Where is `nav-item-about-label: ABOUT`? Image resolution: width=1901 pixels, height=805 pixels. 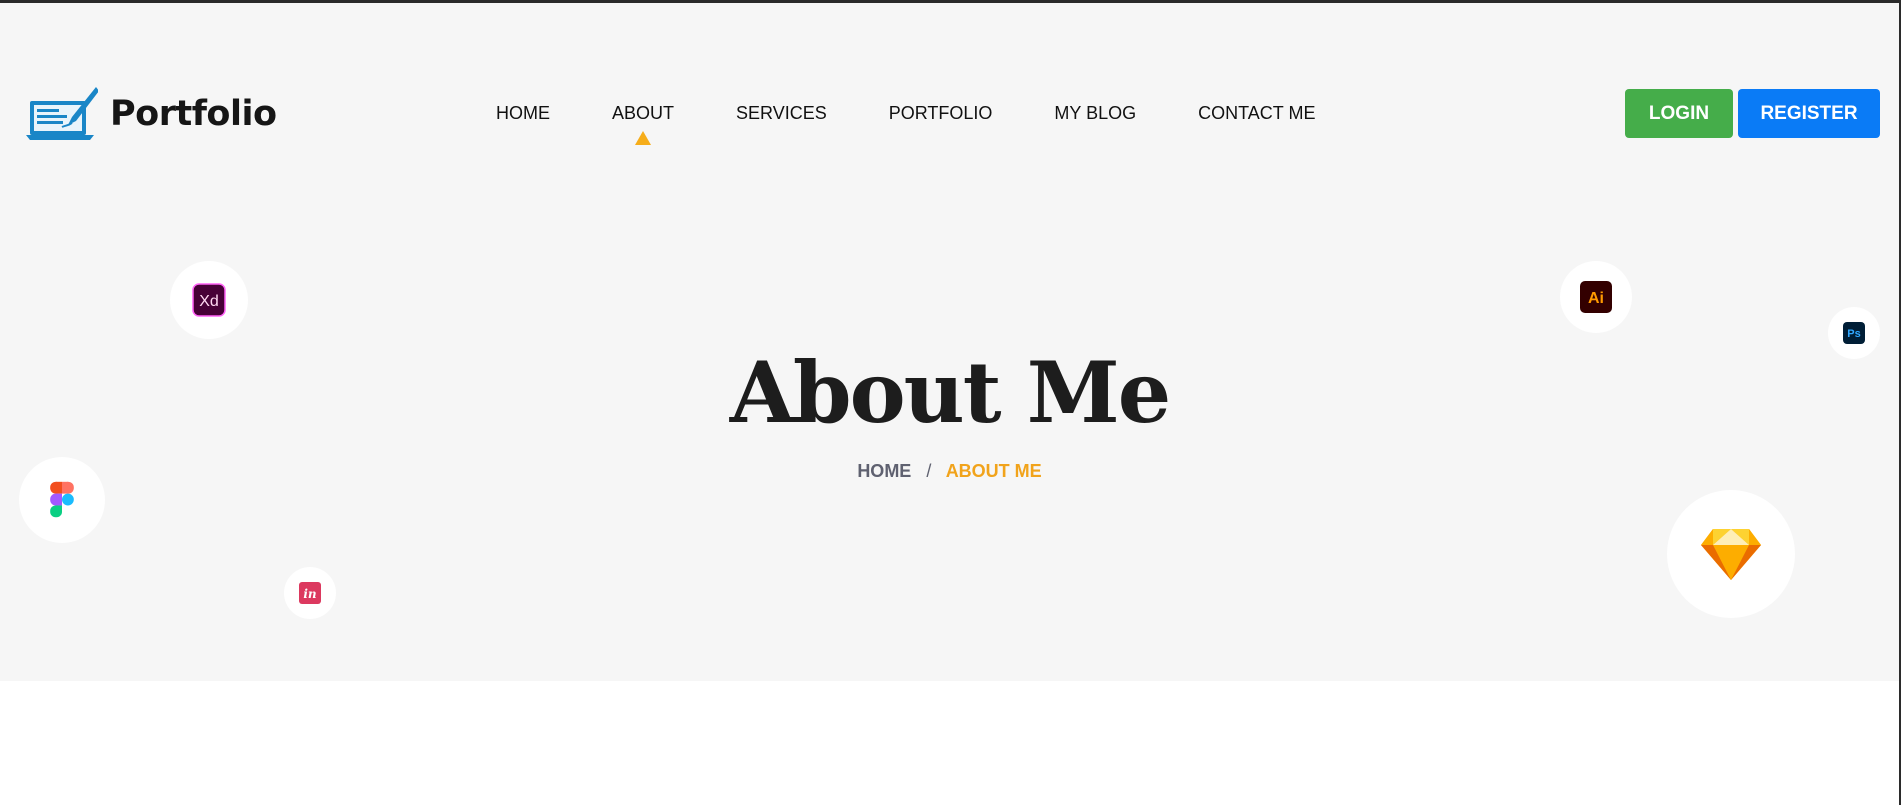 nav-item-about-label: ABOUT is located at coordinates (643, 113).